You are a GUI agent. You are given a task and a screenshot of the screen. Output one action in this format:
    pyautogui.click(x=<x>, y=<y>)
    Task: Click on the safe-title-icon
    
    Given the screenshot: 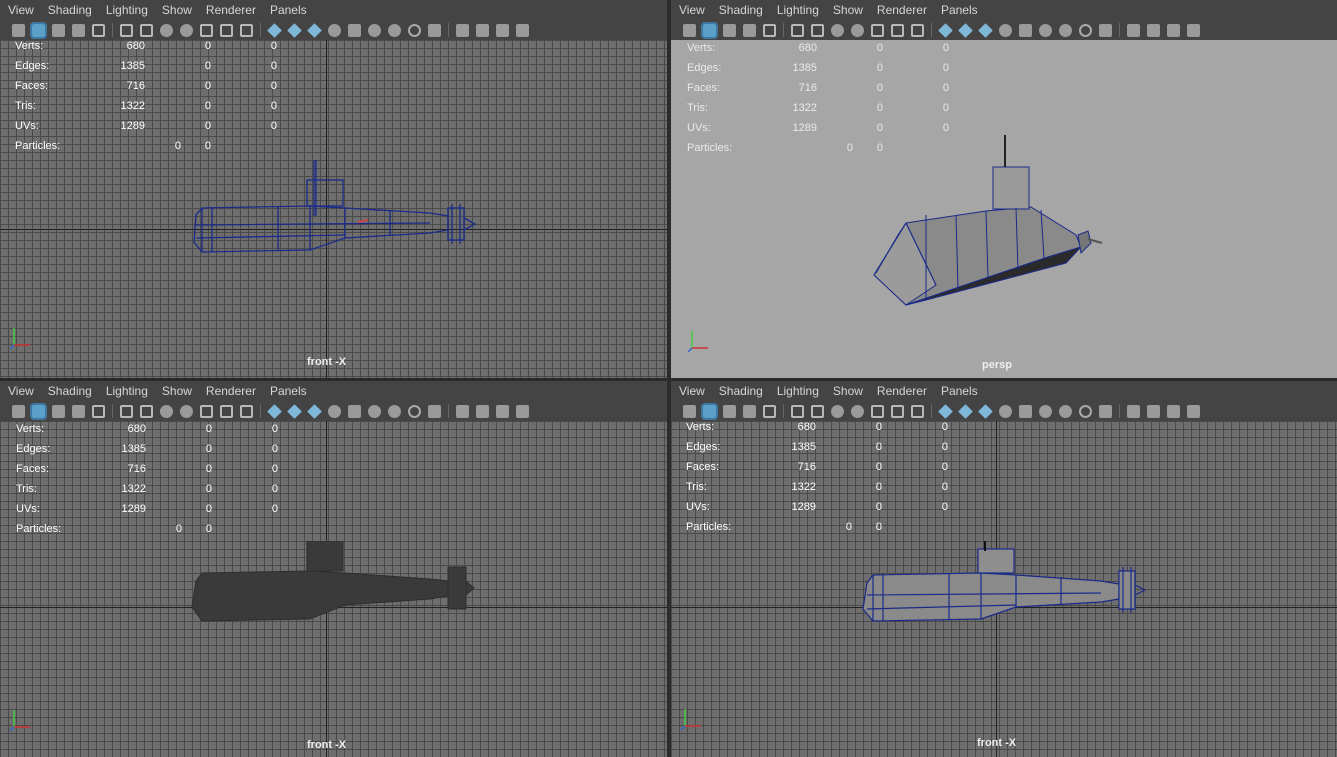 What is the action you would take?
    pyautogui.click(x=246, y=411)
    